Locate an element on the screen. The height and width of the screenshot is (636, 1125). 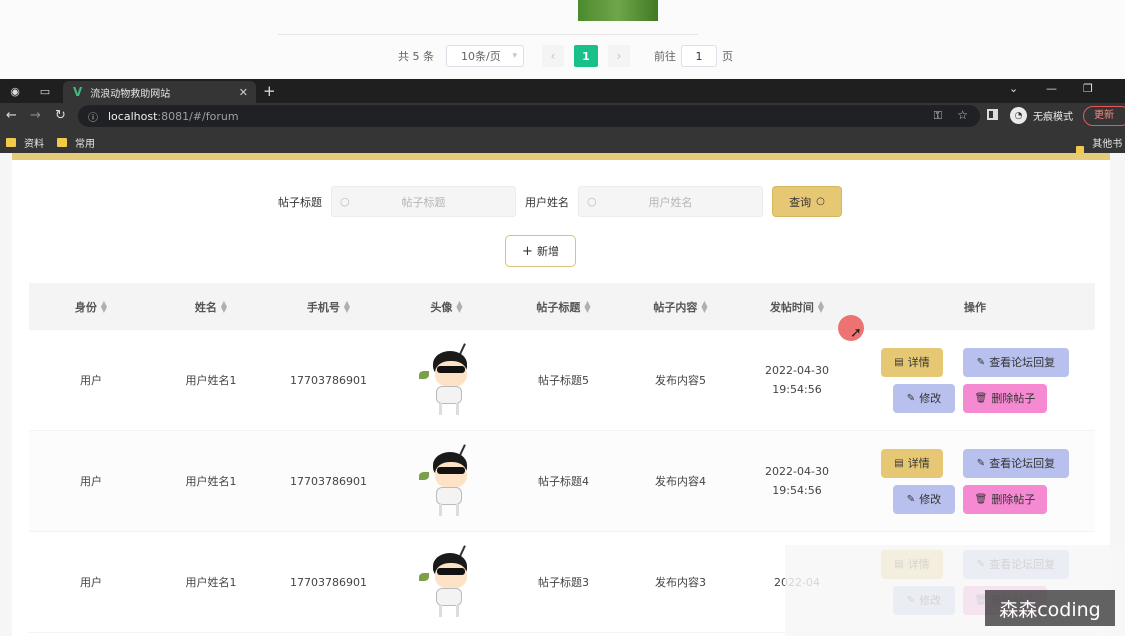
column-header: 头像 ▲ ▼ is located at coordinates (446, 306).